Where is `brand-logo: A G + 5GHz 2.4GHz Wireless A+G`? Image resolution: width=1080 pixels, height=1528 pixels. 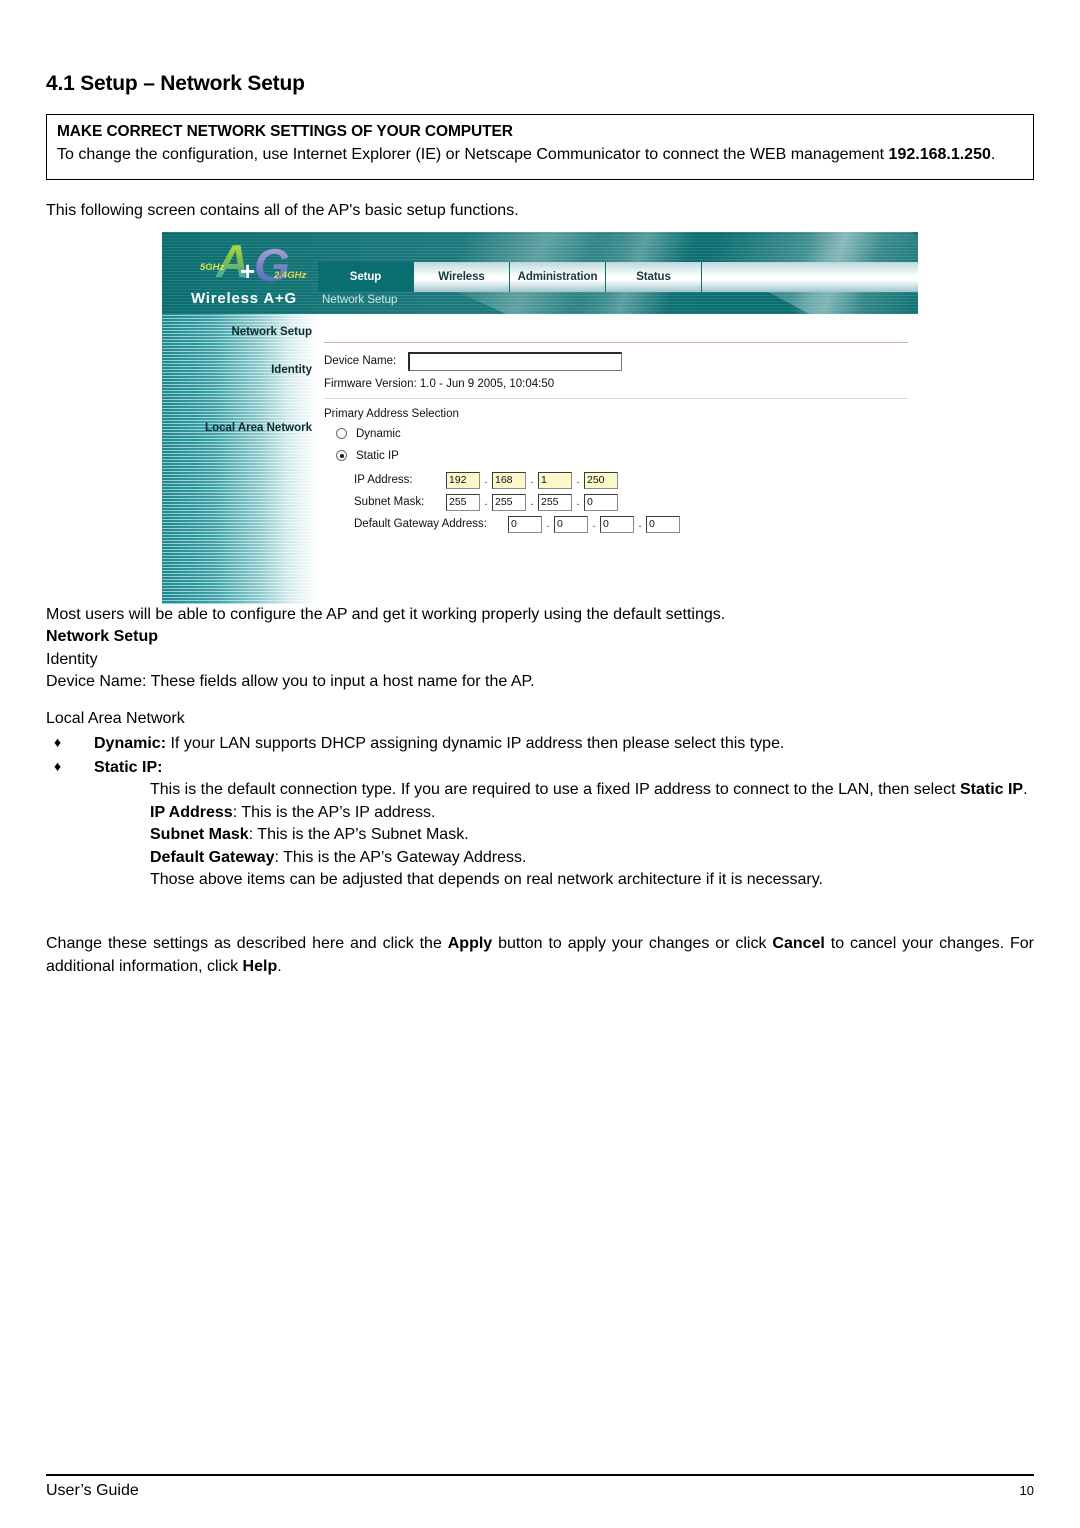
brand-logo: A G + 5GHz 2.4GHz Wireless A+G is located at coordinates (244, 274).